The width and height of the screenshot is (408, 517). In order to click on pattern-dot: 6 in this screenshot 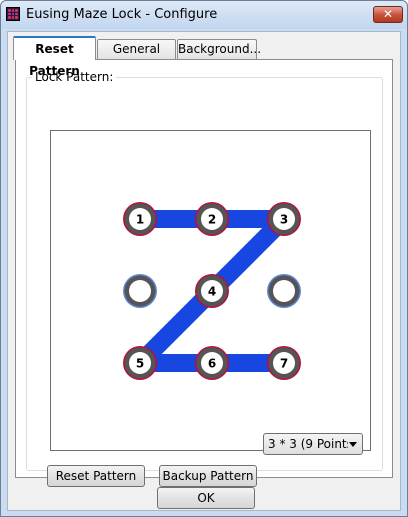, I will do `click(212, 363)`.